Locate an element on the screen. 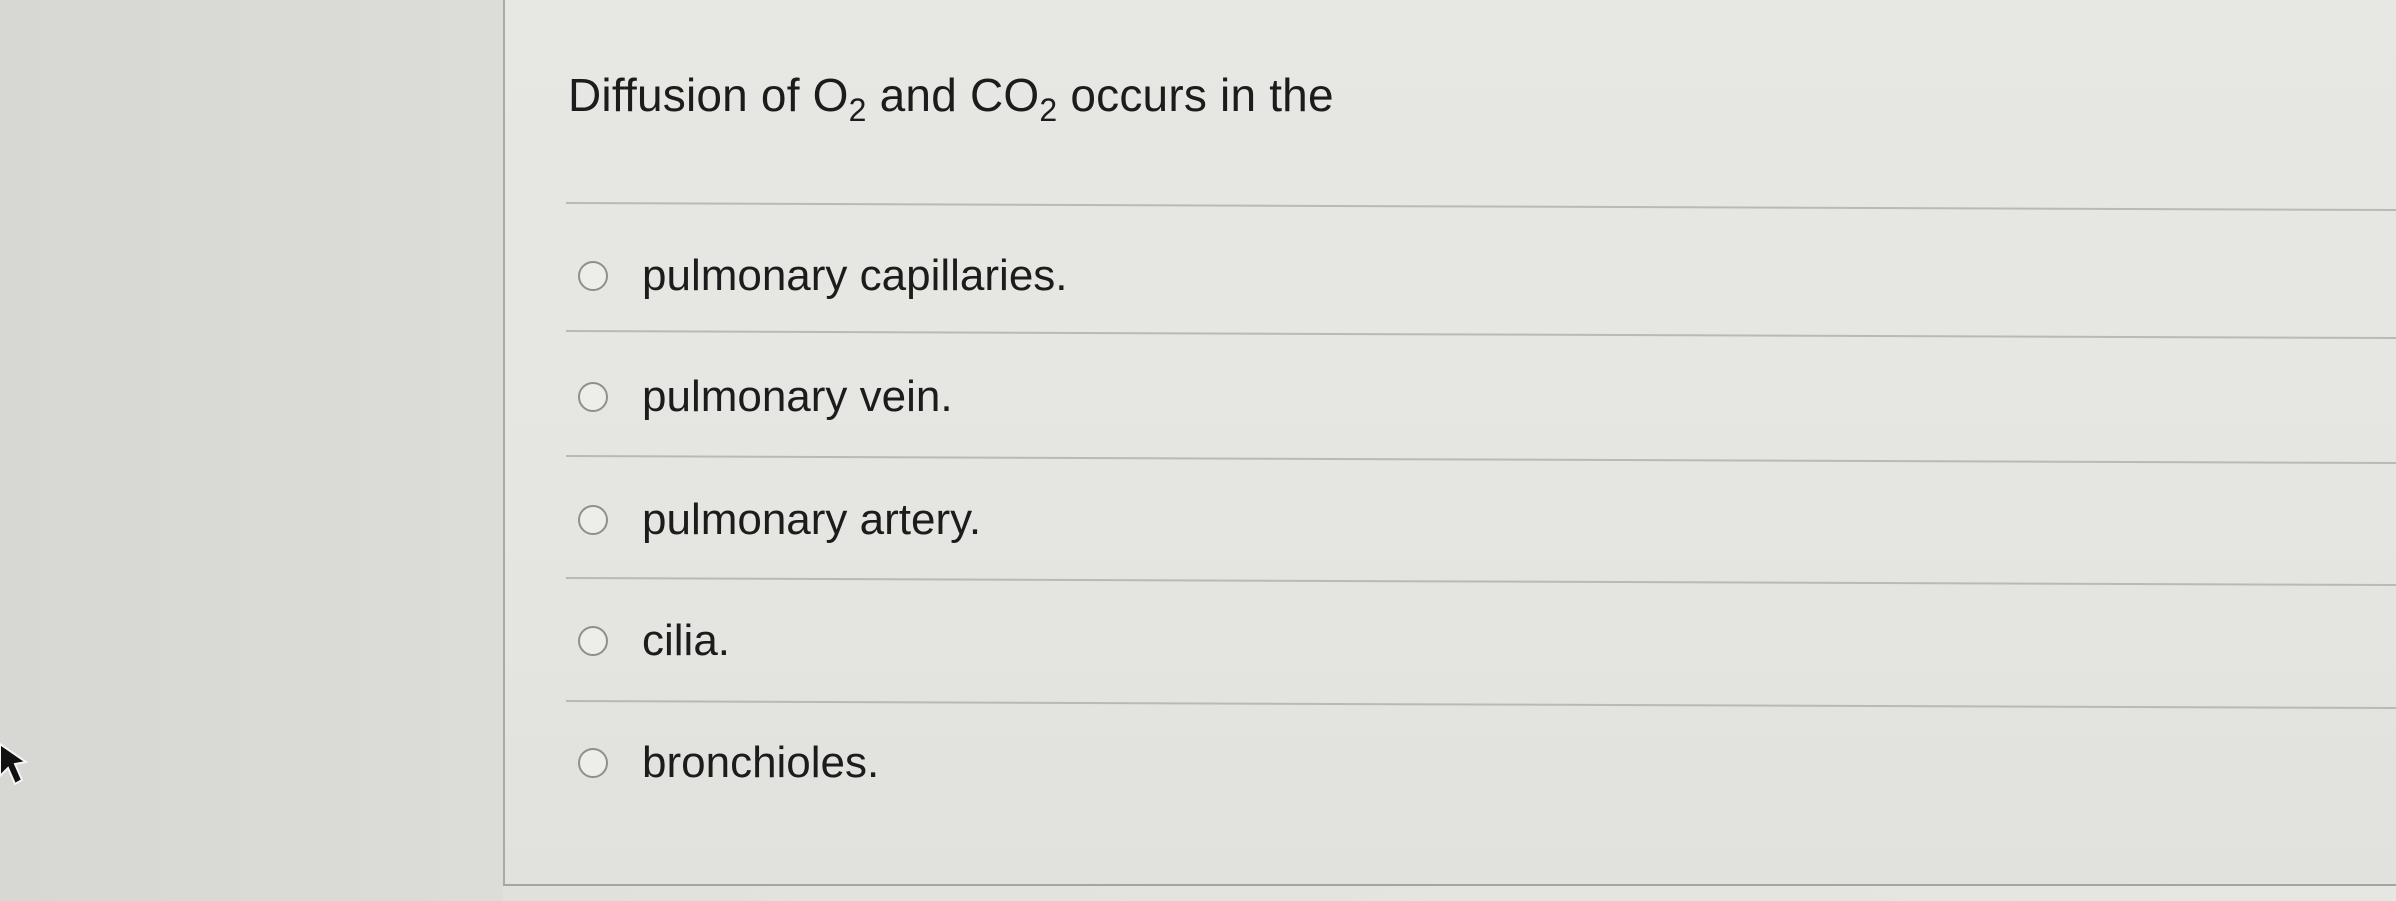 The height and width of the screenshot is (901, 2396). answer-option-pulmonary-capillaries: pulmonary capillaries. is located at coordinates (823, 276).